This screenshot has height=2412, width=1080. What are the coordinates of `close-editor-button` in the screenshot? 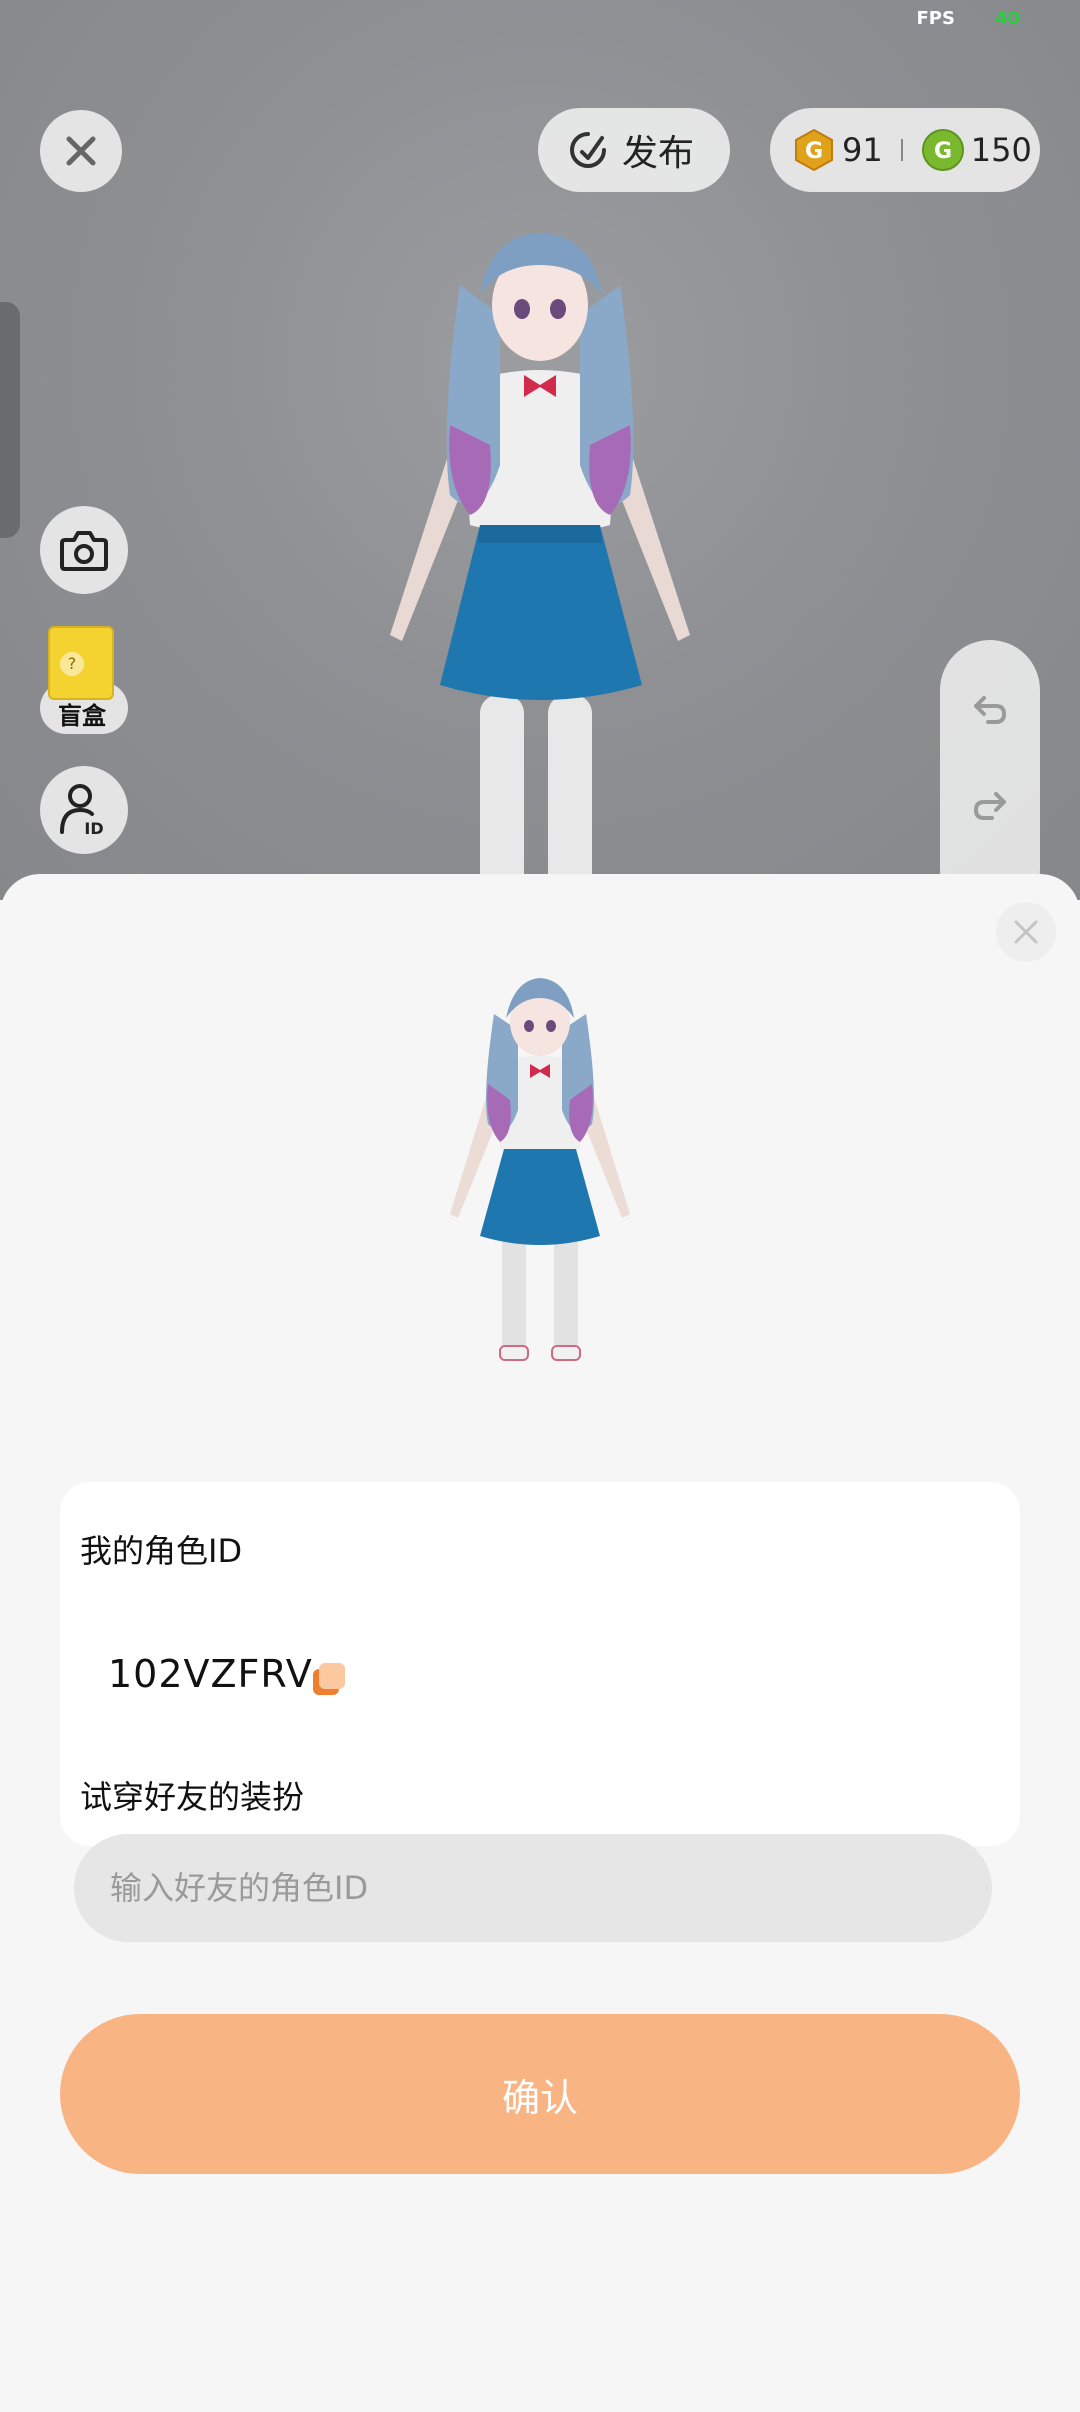 It's located at (81, 151).